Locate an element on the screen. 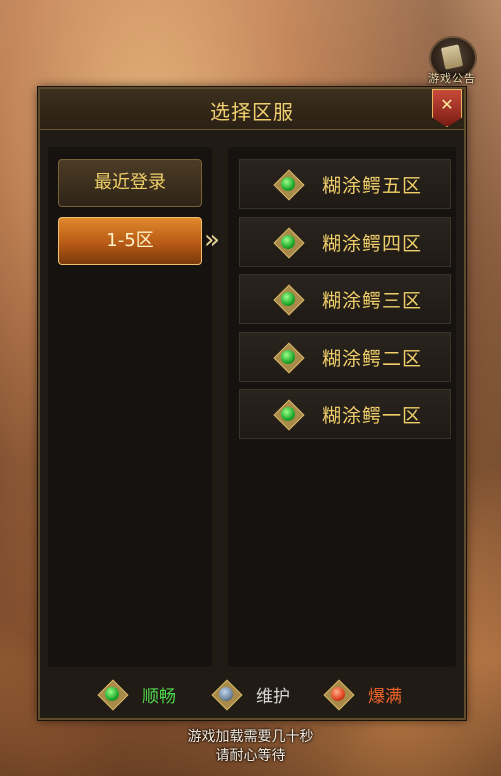 The height and width of the screenshot is (776, 501). server-name: 糊涂鳄五区 is located at coordinates (372, 186).